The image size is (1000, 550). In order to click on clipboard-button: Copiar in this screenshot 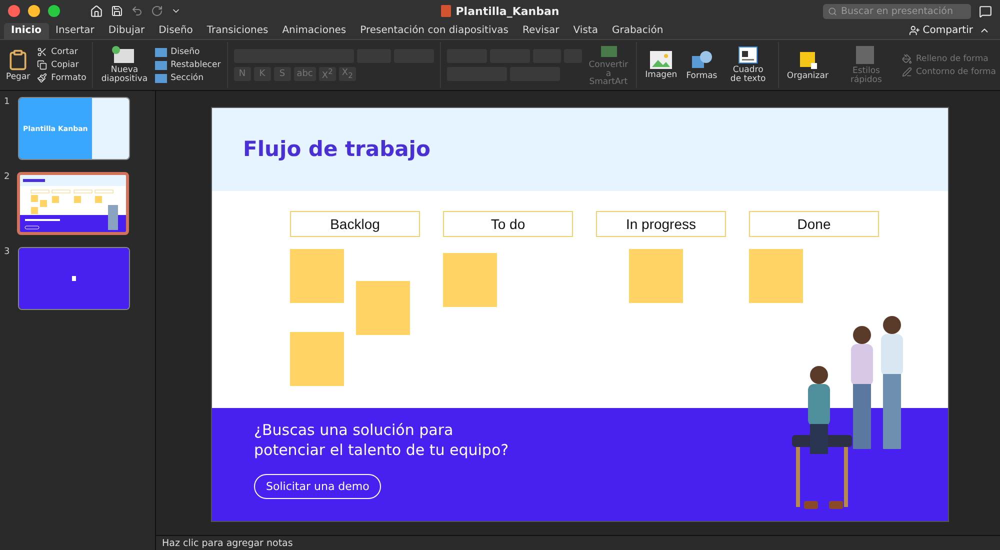, I will do `click(61, 65)`.